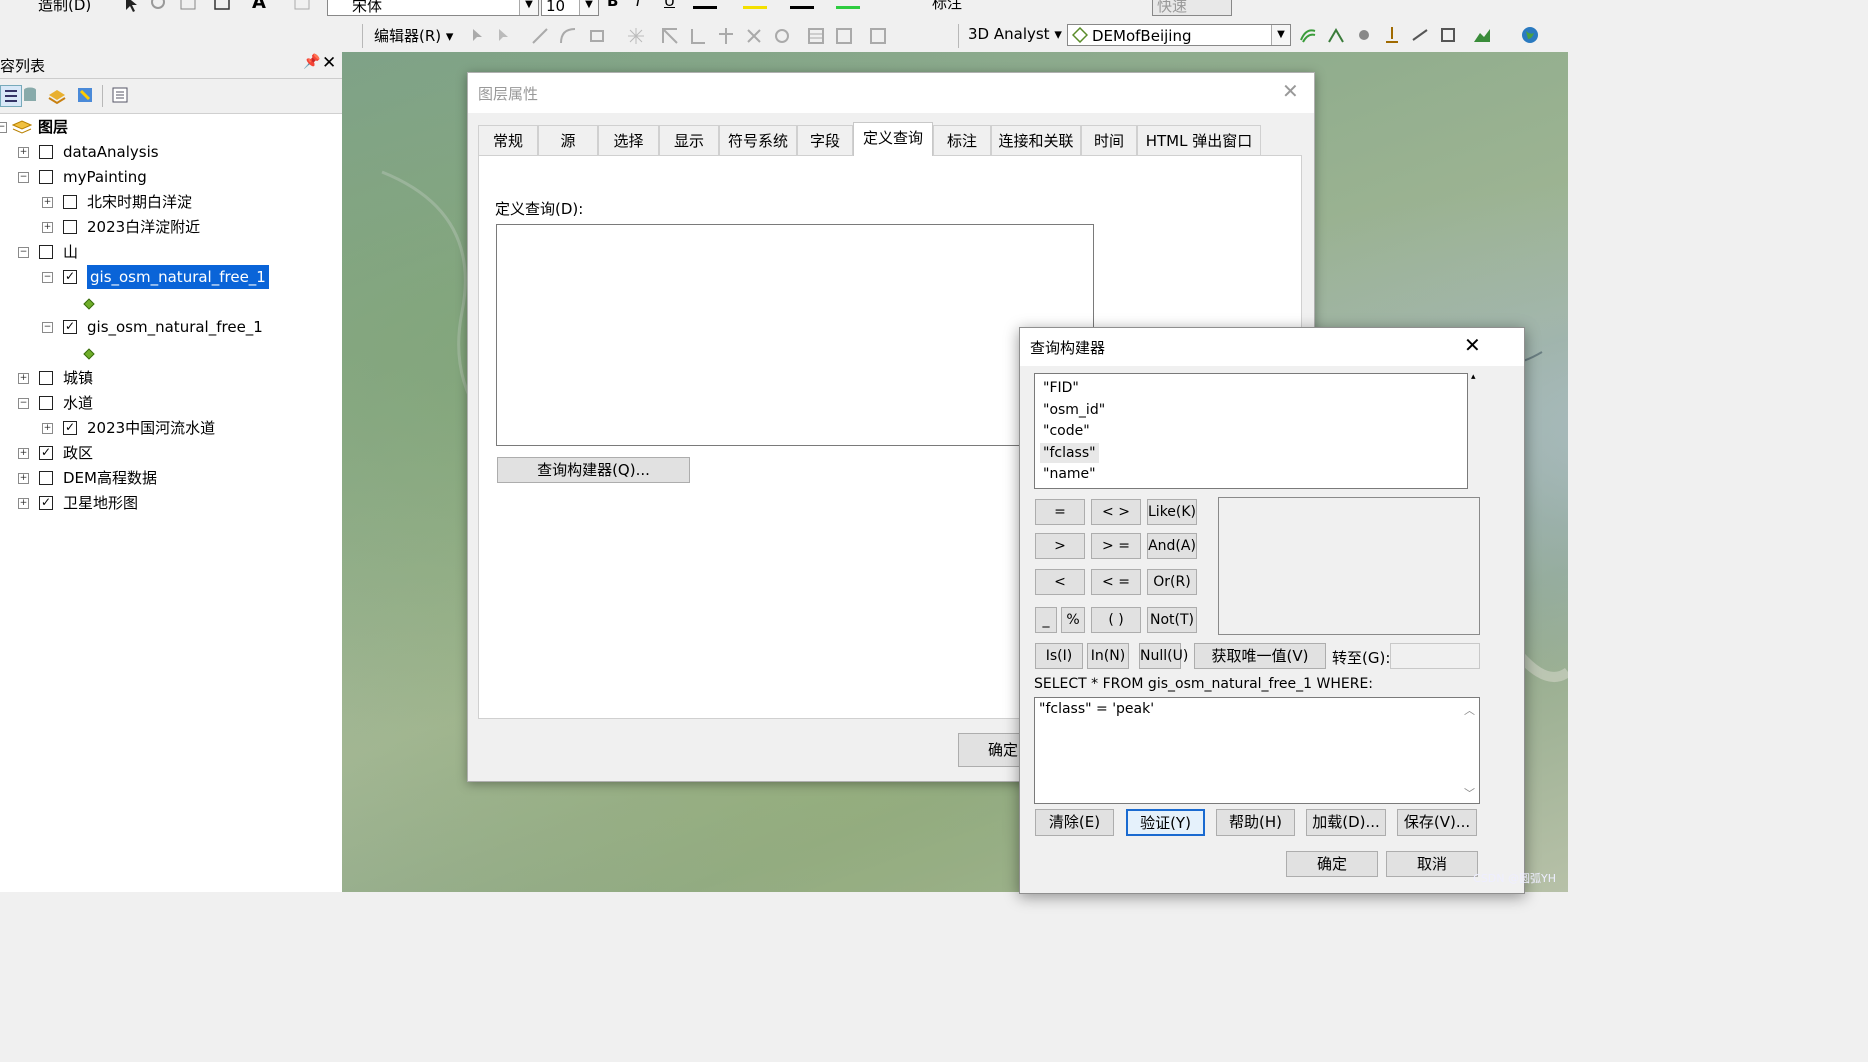  Describe the element at coordinates (1349, 566) in the screenshot. I see `unique-values-list` at that location.